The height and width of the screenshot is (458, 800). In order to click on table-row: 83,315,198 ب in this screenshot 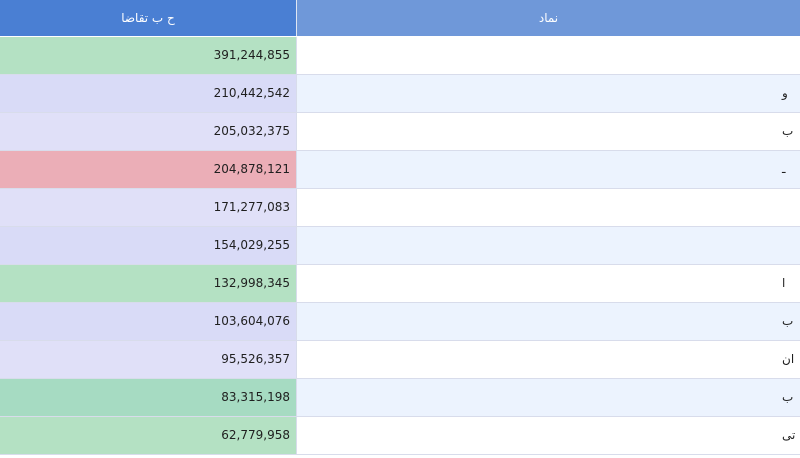, I will do `click(400, 398)`.